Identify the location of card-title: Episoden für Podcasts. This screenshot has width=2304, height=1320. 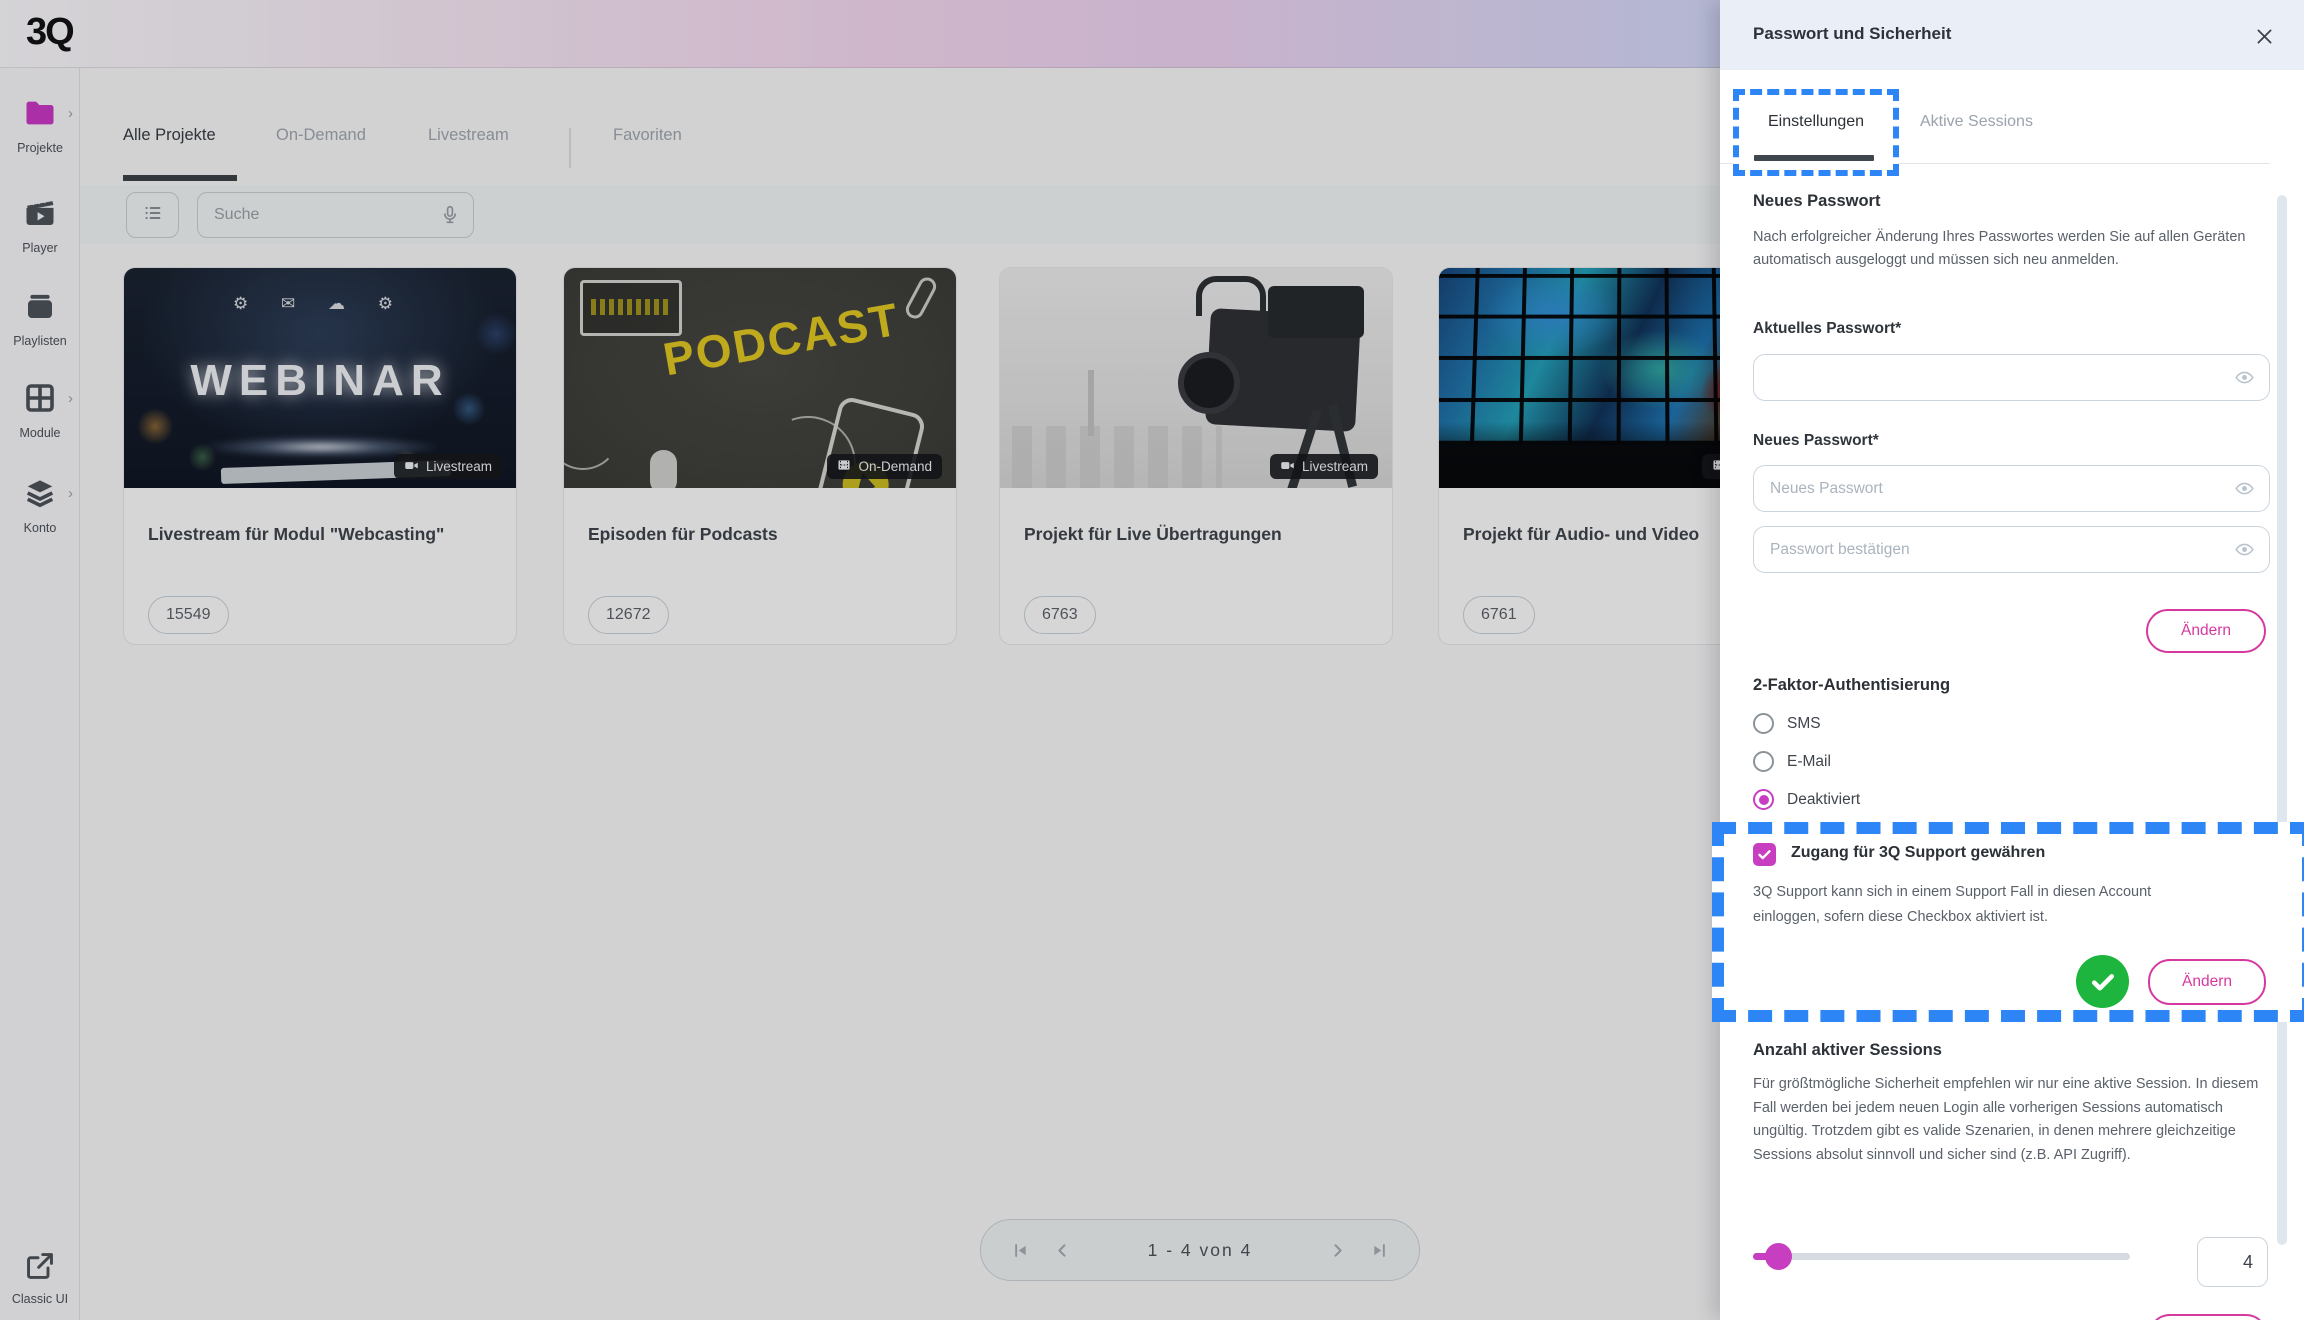
(683, 534).